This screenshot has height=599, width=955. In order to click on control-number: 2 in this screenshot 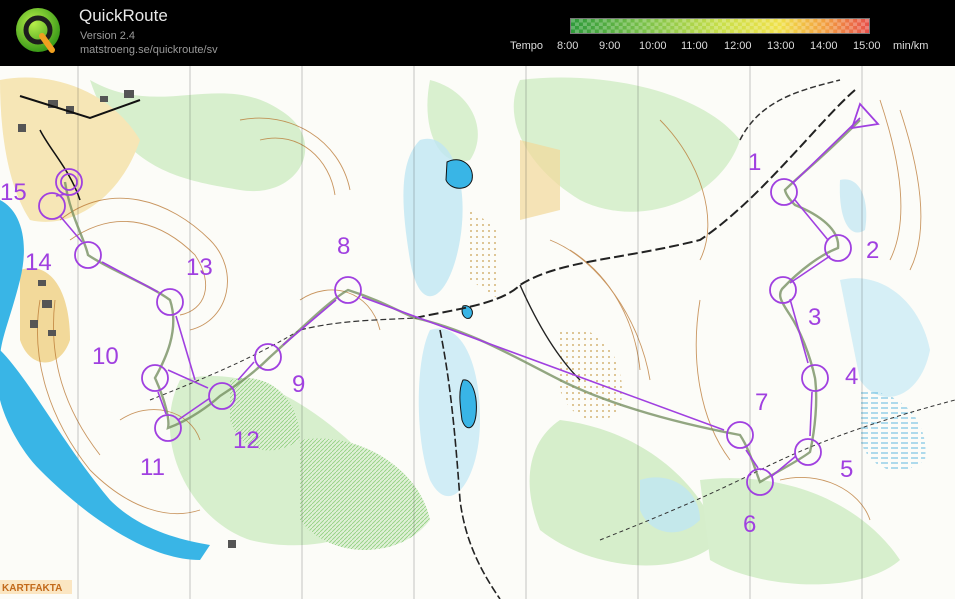, I will do `click(872, 250)`.